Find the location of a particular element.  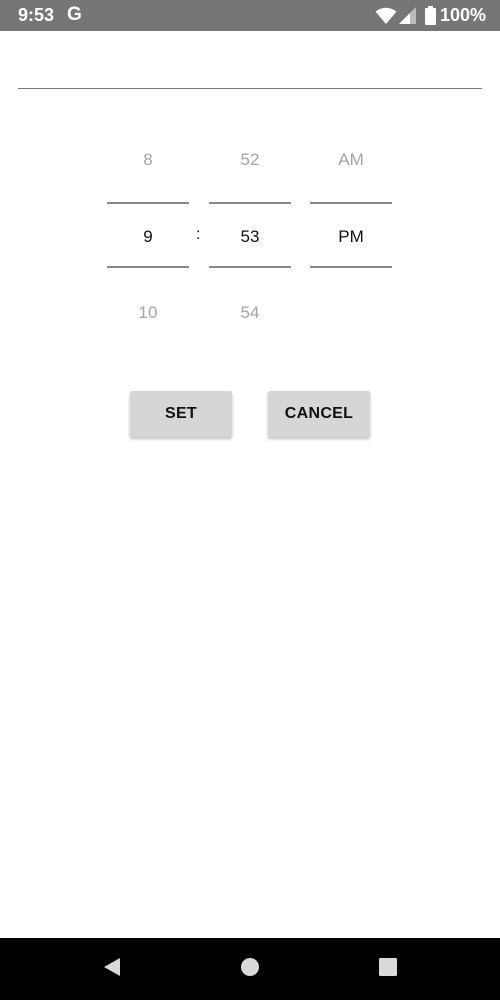

navigation-bar is located at coordinates (250, 969).